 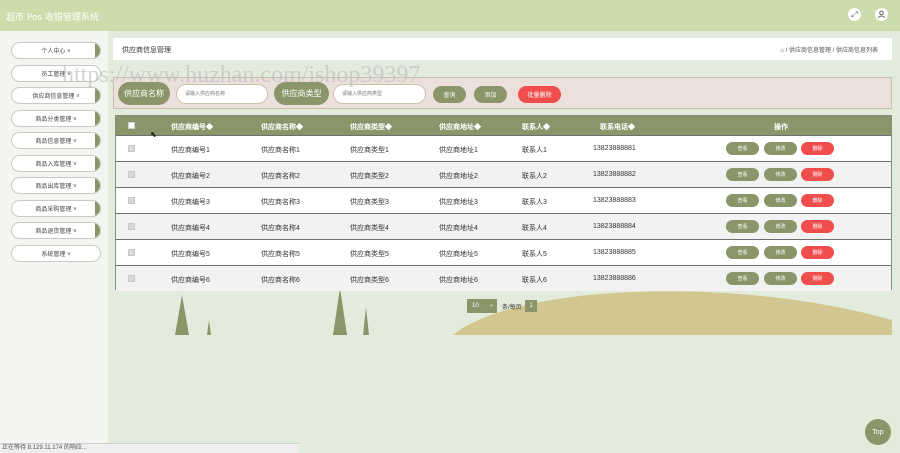 I want to click on home-icon: ⌂, so click(x=782, y=51).